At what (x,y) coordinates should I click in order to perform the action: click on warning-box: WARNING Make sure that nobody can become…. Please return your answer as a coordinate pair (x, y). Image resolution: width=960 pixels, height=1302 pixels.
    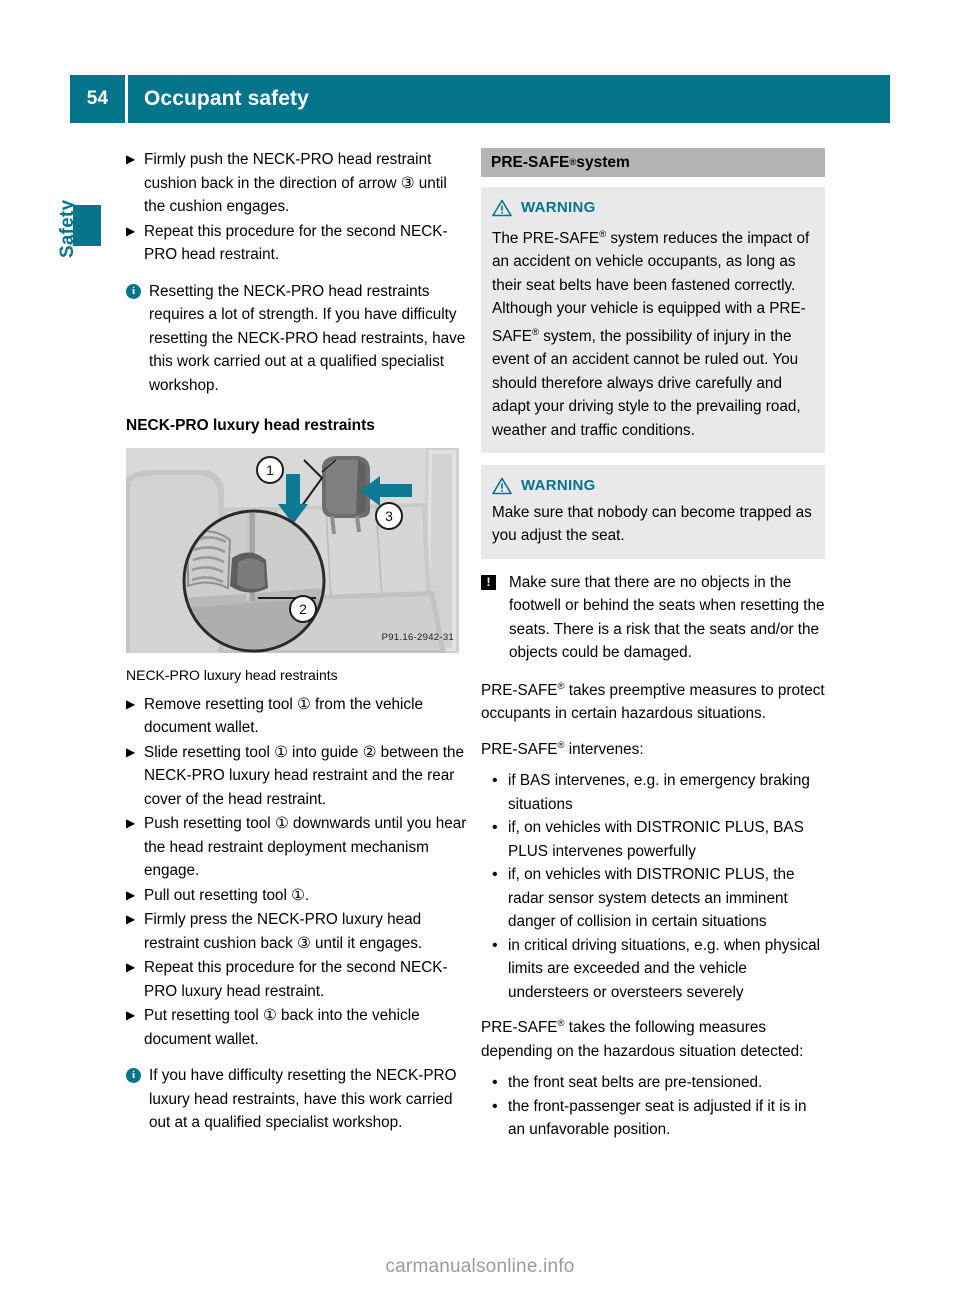
    Looking at the image, I should click on (653, 512).